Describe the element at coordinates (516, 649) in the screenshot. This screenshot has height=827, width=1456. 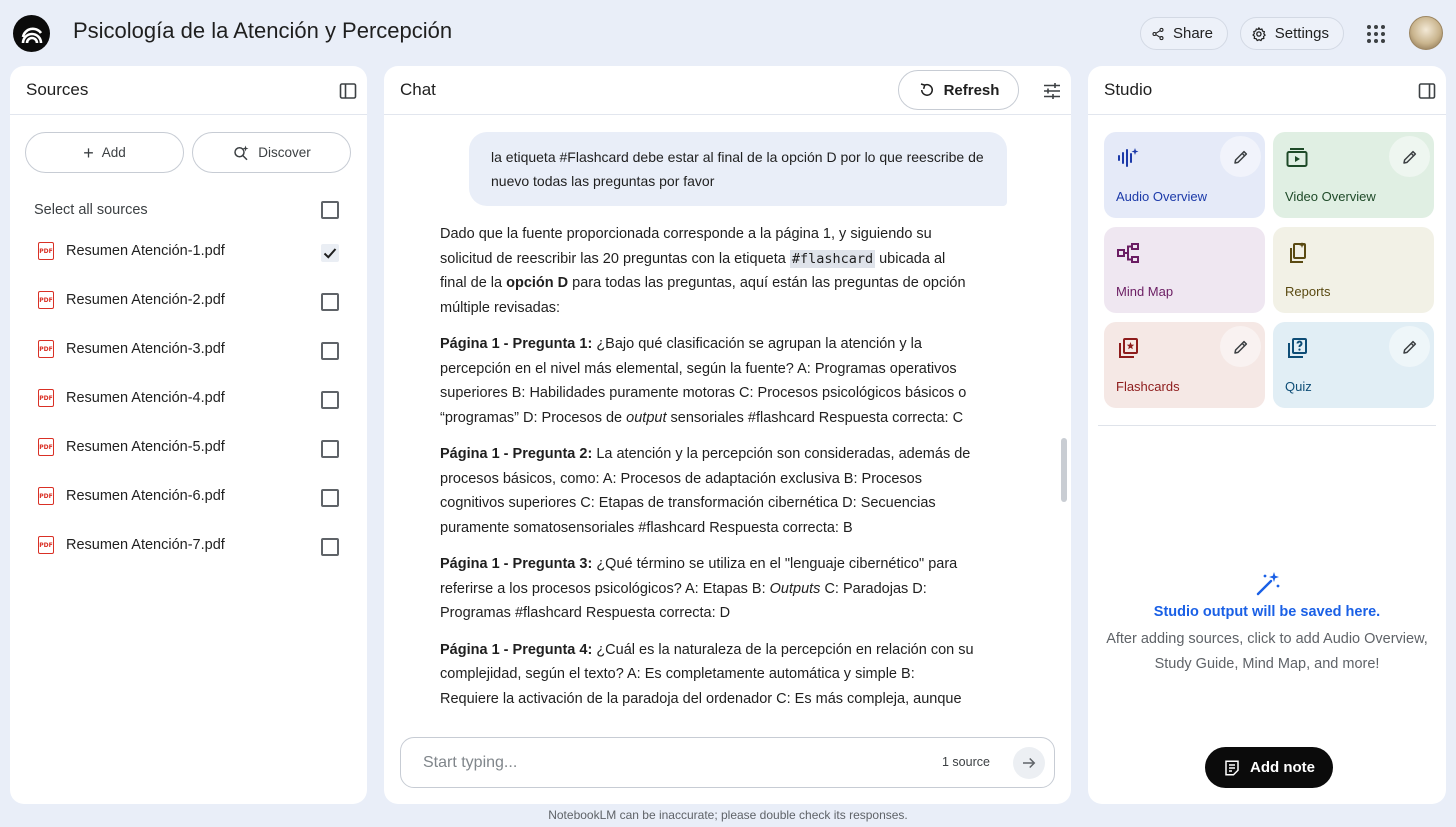
I see `question-heading: Página 1 - Pregunta 4:` at that location.